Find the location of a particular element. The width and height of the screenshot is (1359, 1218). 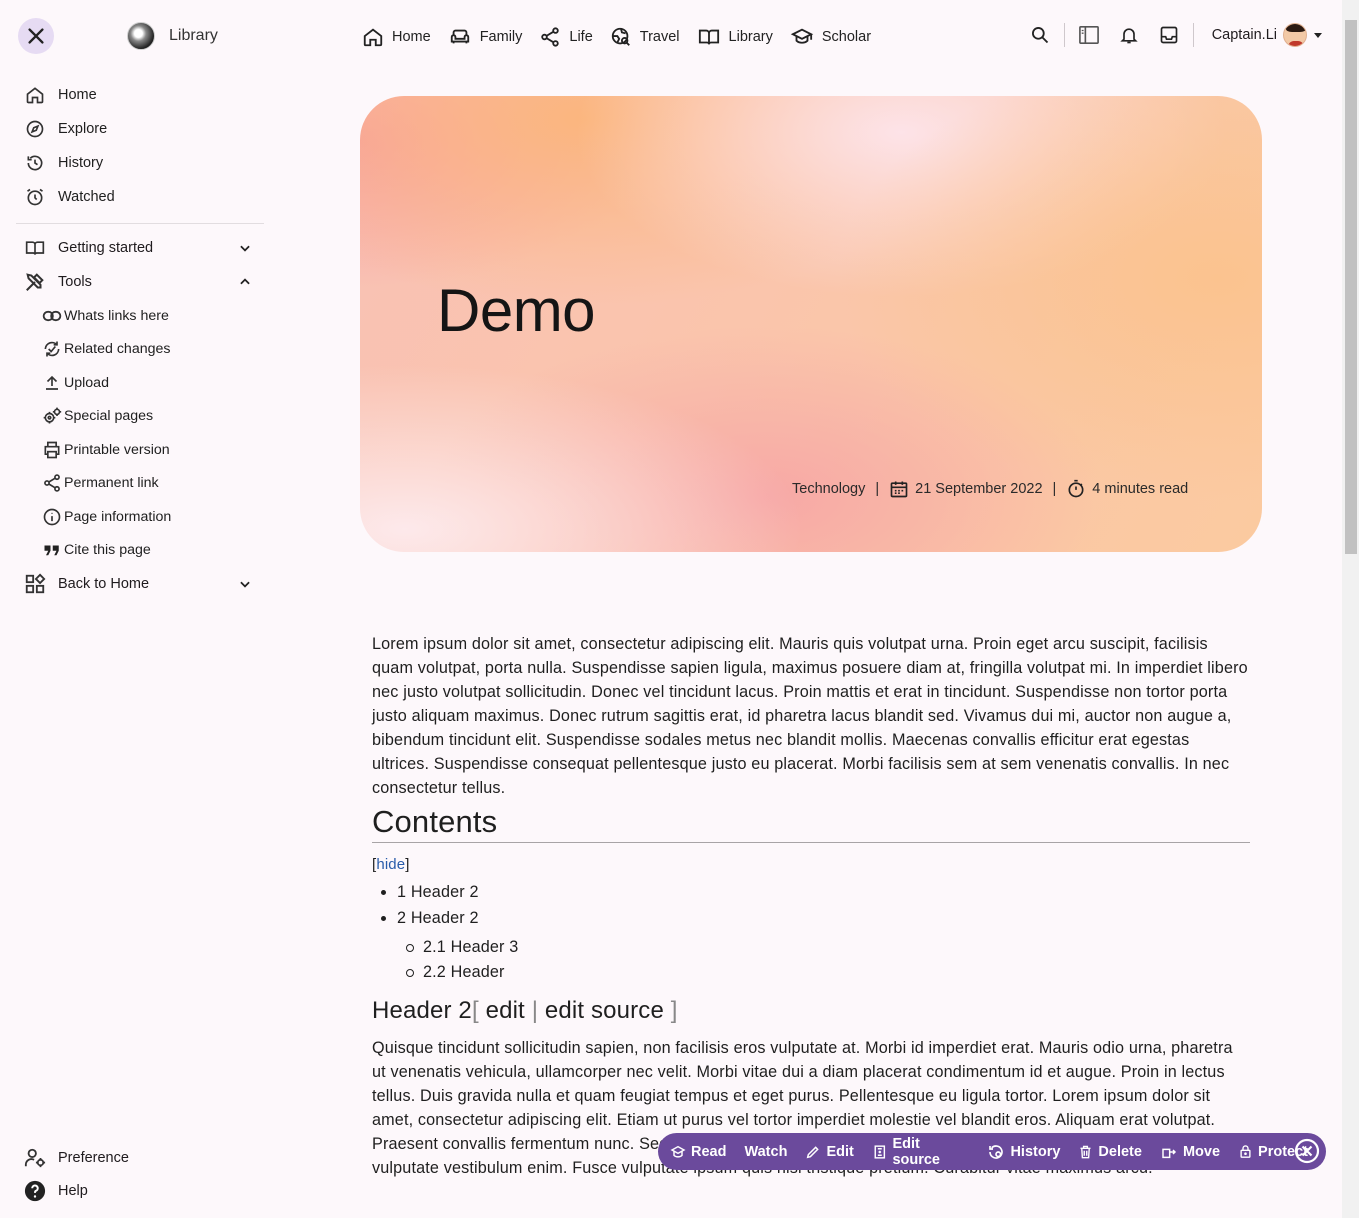

tool-printable-version: Printable version is located at coordinates (140, 450).